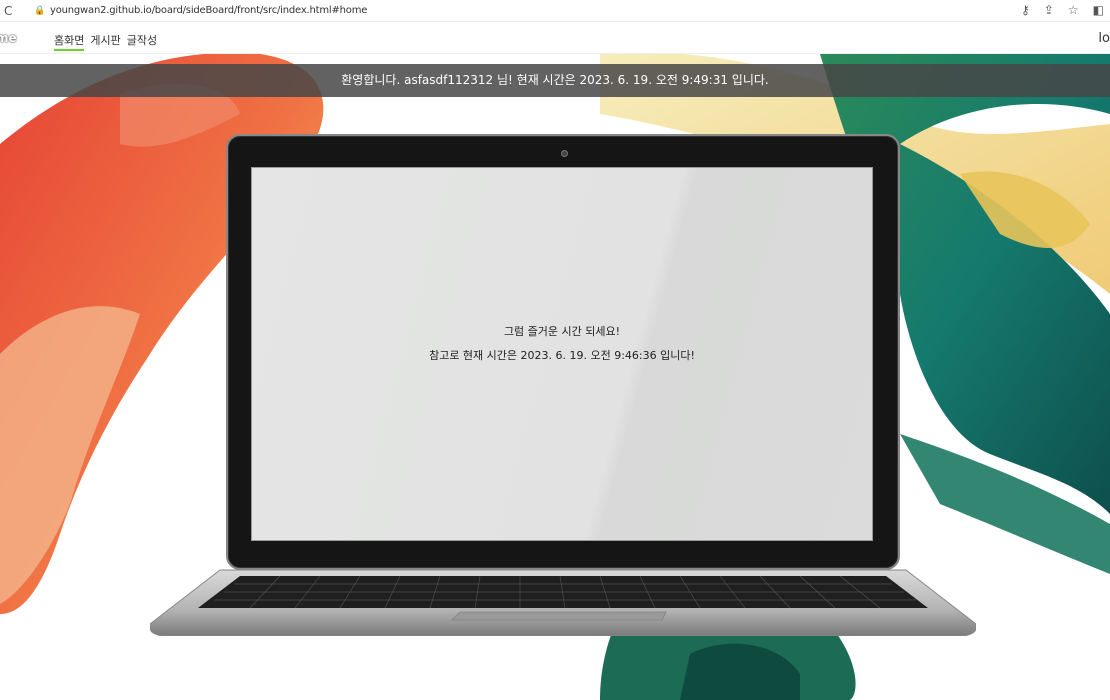 The height and width of the screenshot is (700, 1110). What do you see at coordinates (11, 11) in the screenshot?
I see `reload-icon: C` at bounding box center [11, 11].